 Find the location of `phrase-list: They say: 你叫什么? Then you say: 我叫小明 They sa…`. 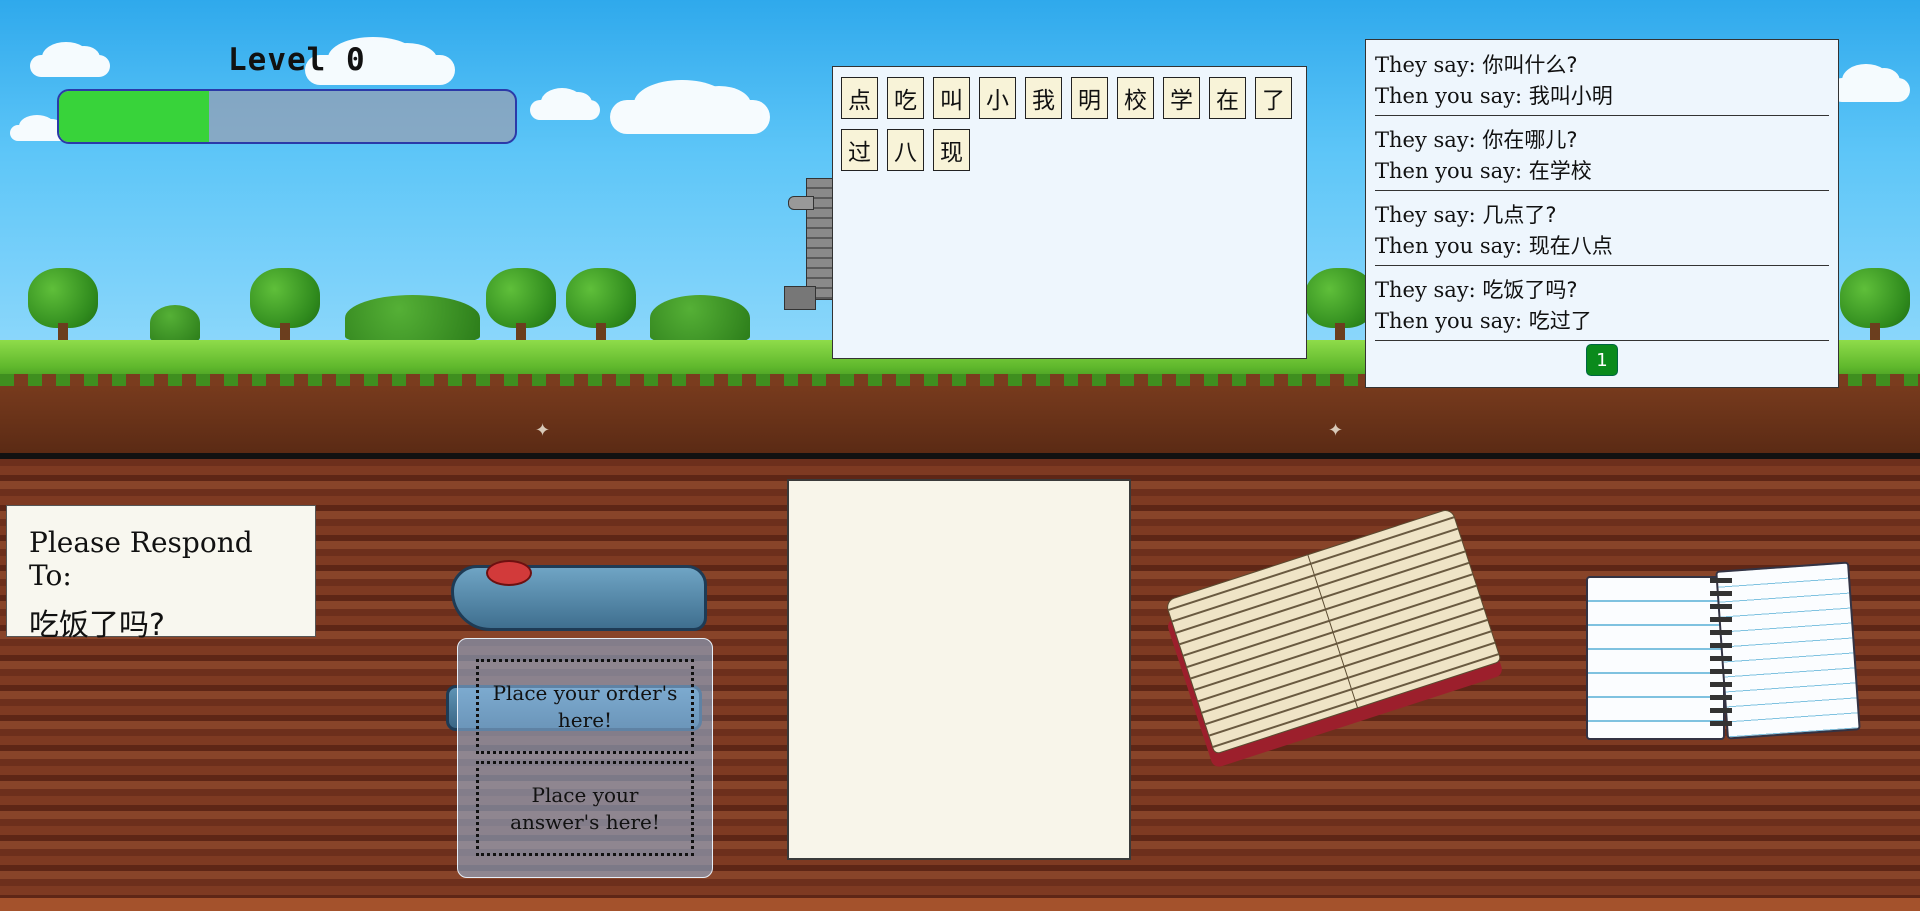

phrase-list: They say: 你叫什么? Then you say: 我叫小明 They sa… is located at coordinates (1602, 195).